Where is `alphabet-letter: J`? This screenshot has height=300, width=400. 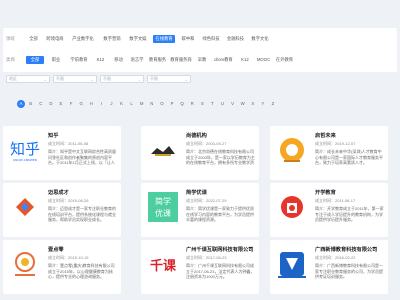
alphabet-letter: J is located at coordinates (111, 104).